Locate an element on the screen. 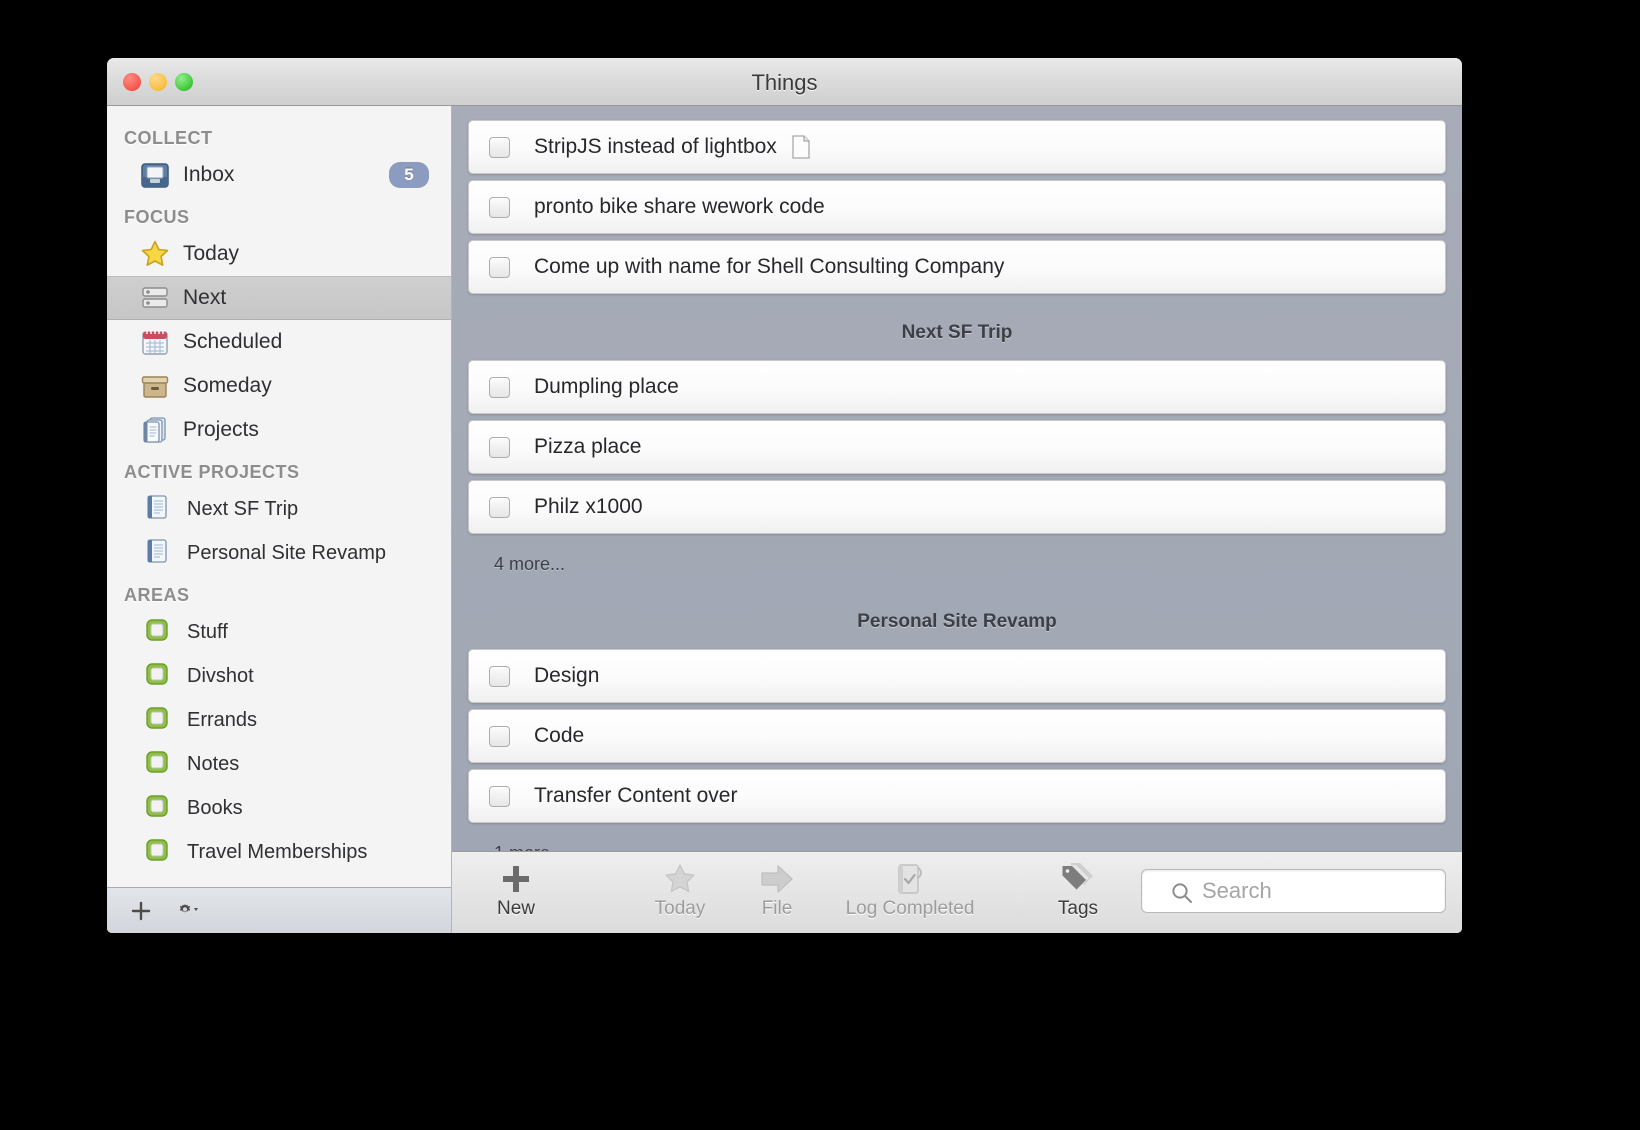 Image resolution: width=1640 pixels, height=1130 pixels. group-header-personal-site-revamp: Personal Site Revamp is located at coordinates (957, 621).